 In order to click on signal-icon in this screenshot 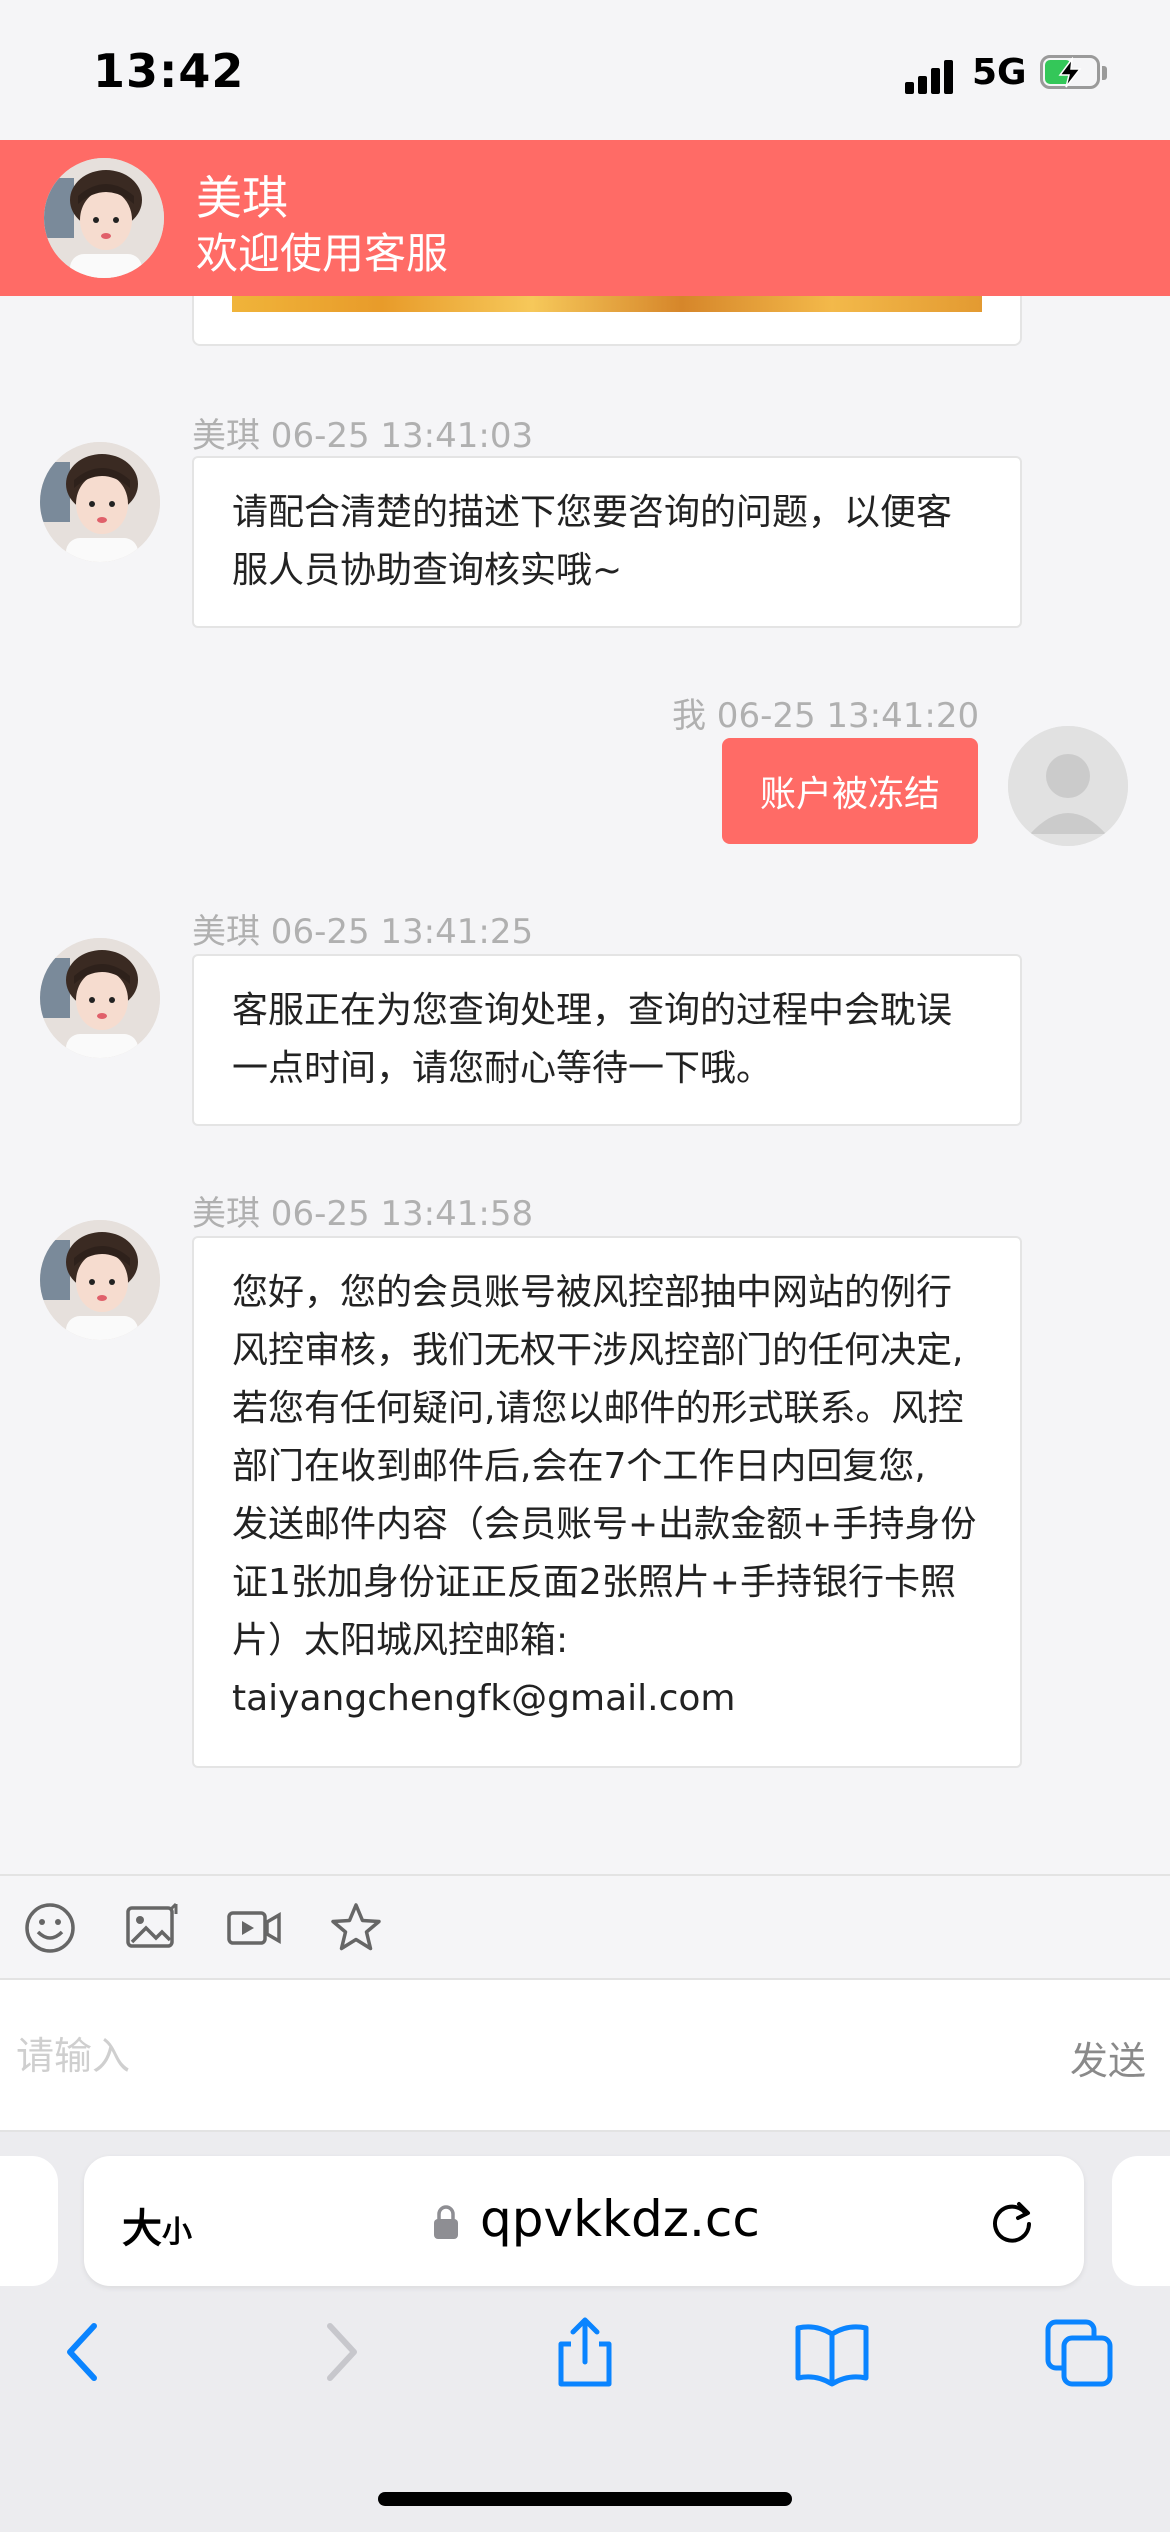, I will do `click(931, 76)`.